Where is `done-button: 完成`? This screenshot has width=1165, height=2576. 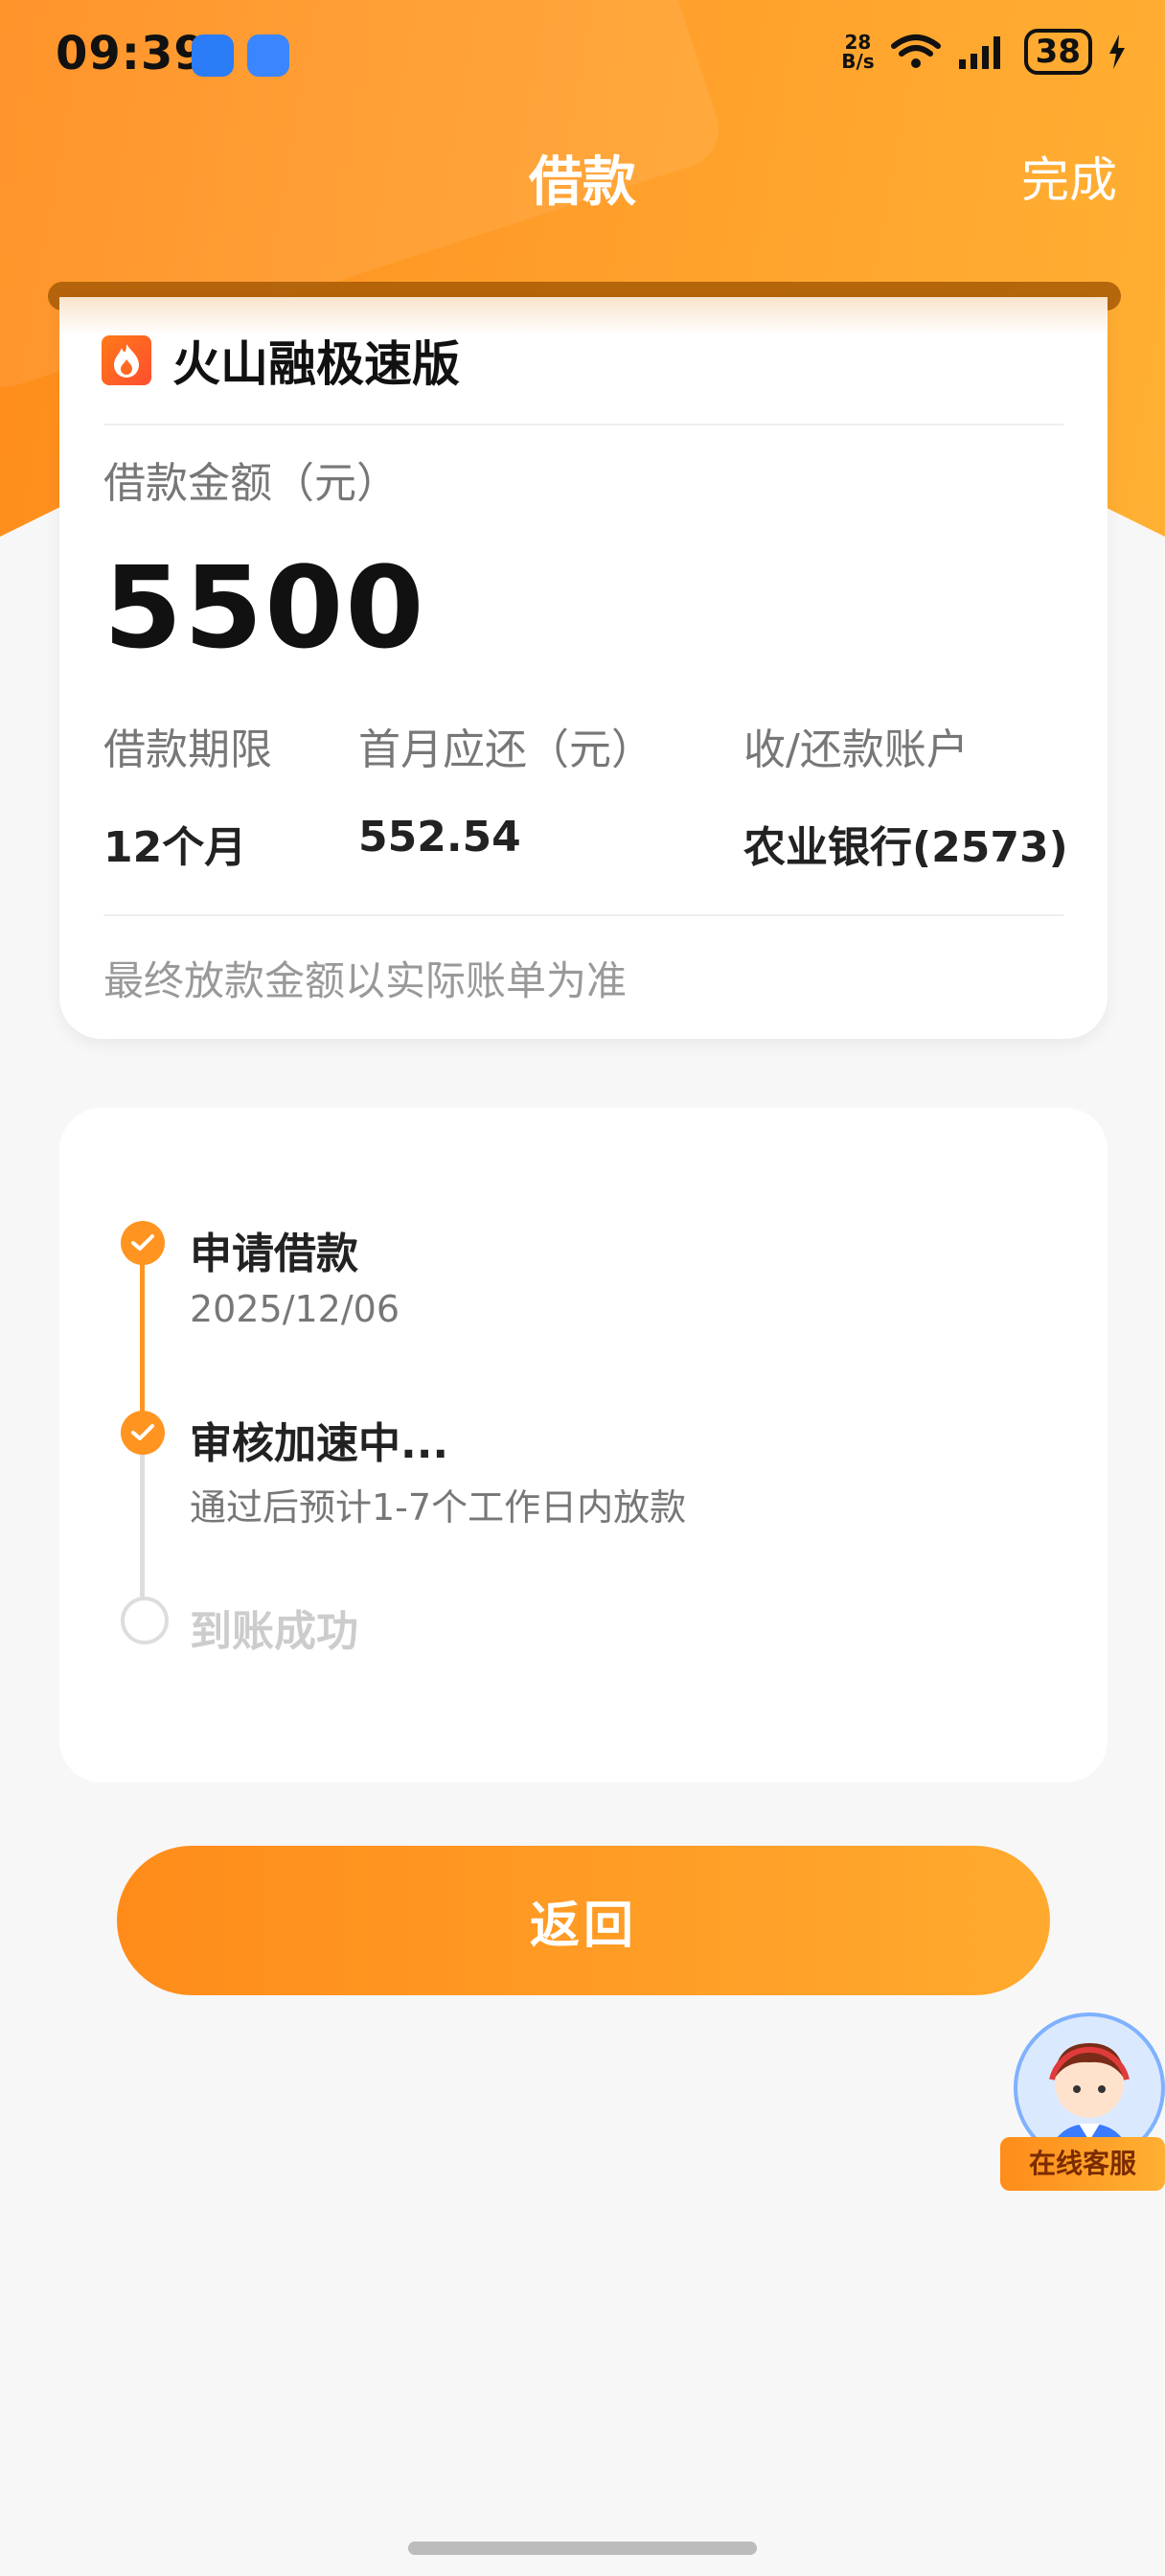
done-button: 完成 is located at coordinates (1069, 176).